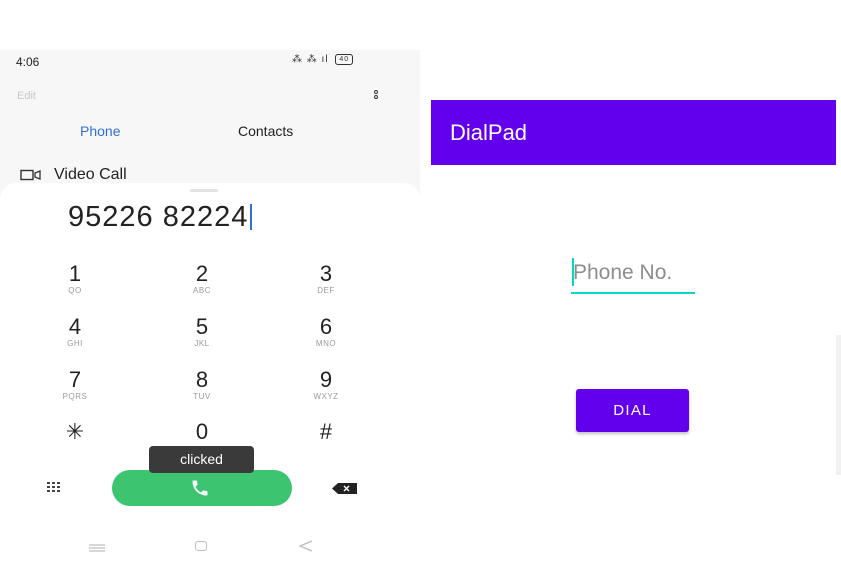 Image resolution: width=841 pixels, height=573 pixels. I want to click on key-6: 6 MNO, so click(326, 332).